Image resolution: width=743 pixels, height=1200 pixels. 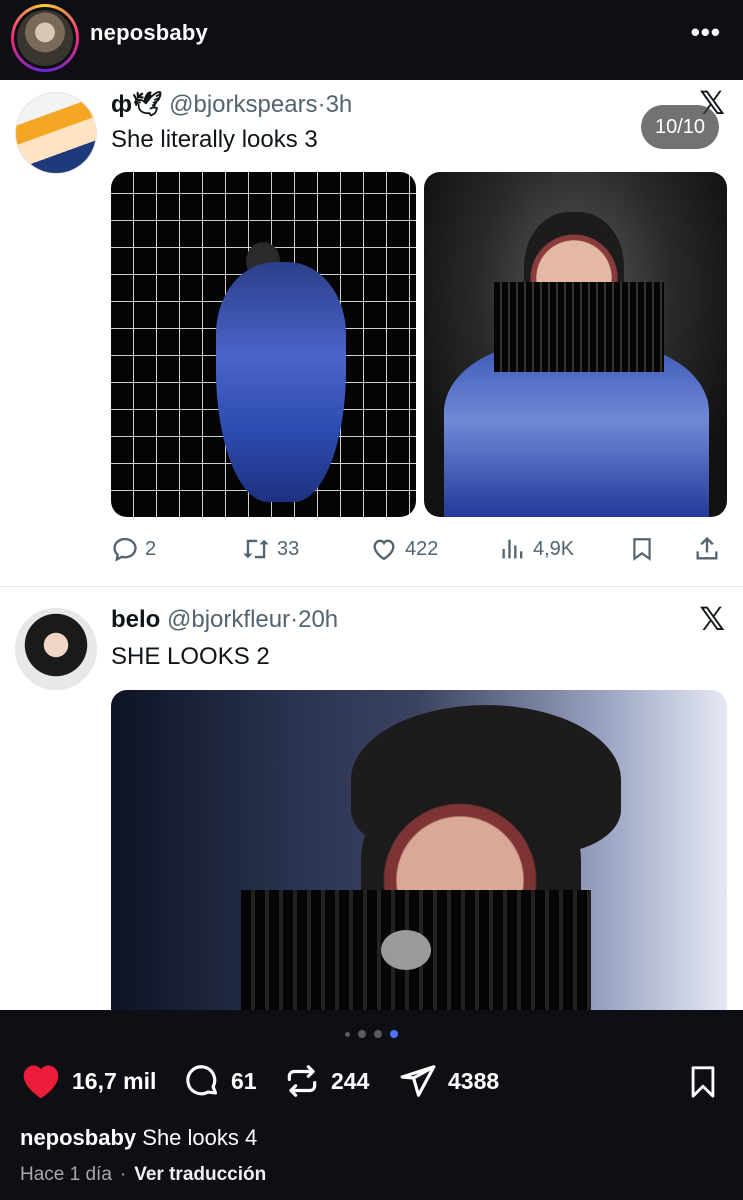 What do you see at coordinates (229, 619) in the screenshot?
I see `tweet2-handle: @bjorkfleur` at bounding box center [229, 619].